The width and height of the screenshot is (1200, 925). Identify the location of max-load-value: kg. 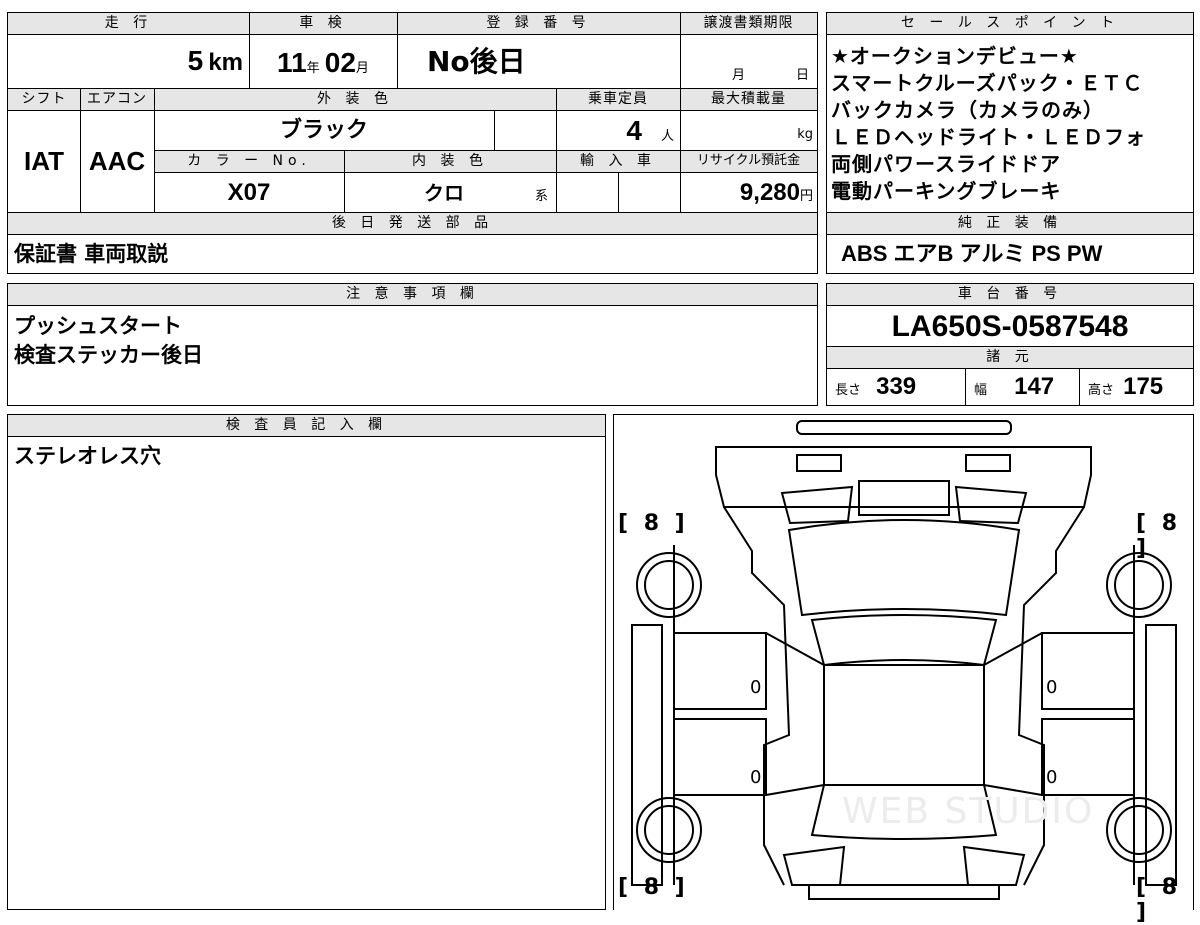
(748, 130).